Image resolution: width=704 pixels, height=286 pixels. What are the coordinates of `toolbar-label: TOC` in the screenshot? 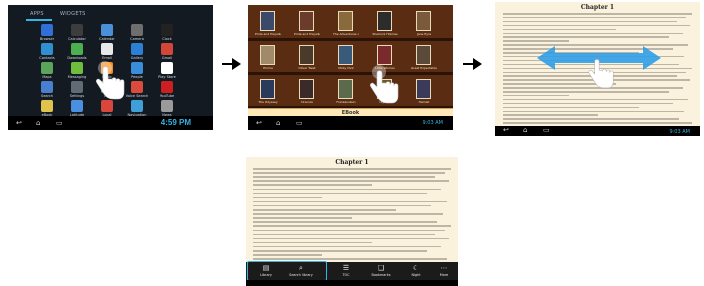 It's located at (346, 275).